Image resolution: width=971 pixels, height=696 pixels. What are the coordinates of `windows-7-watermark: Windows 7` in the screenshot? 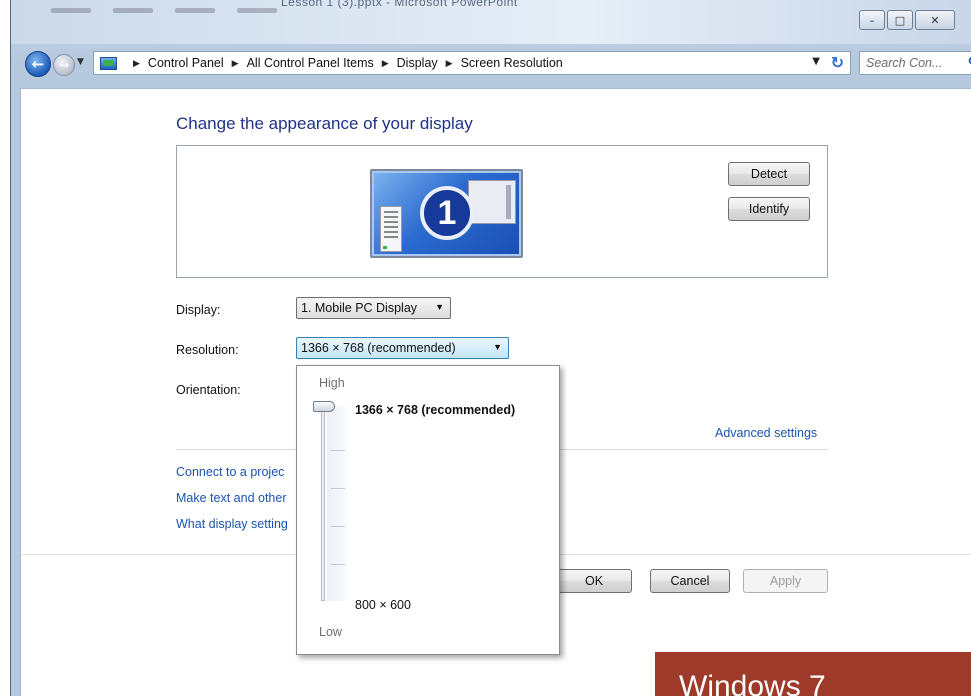 It's located at (813, 674).